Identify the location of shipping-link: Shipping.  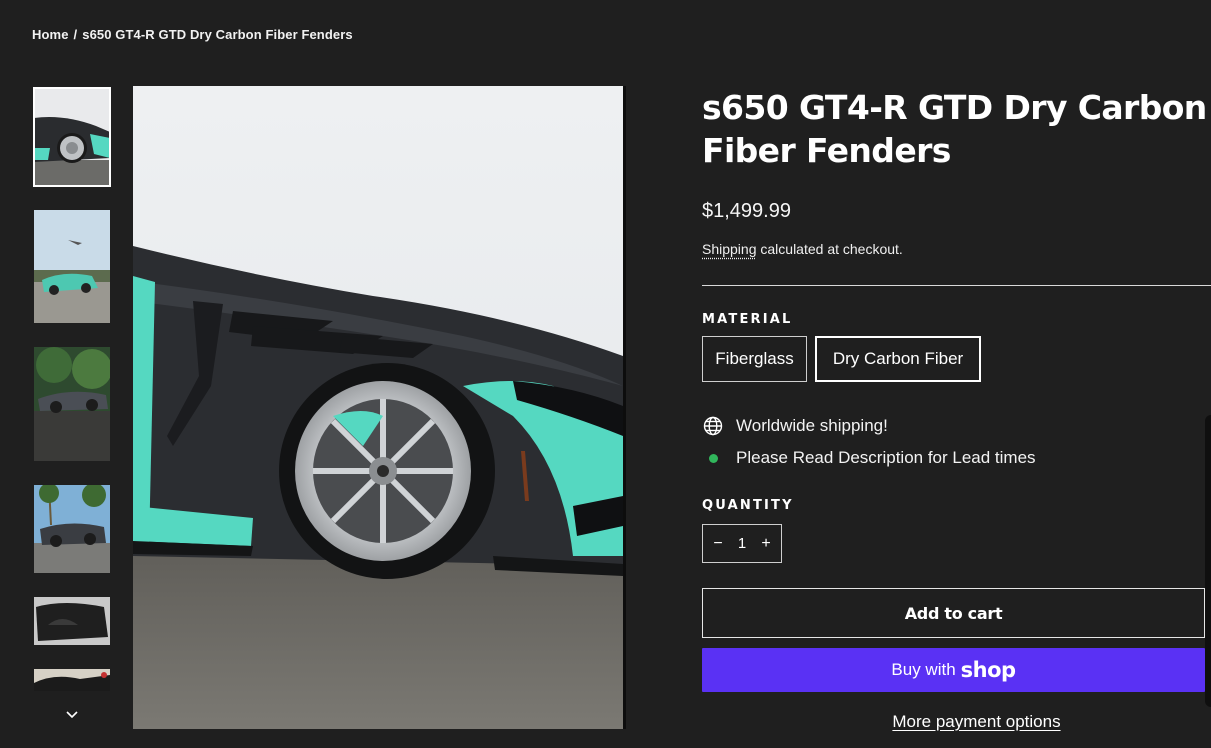
(729, 249).